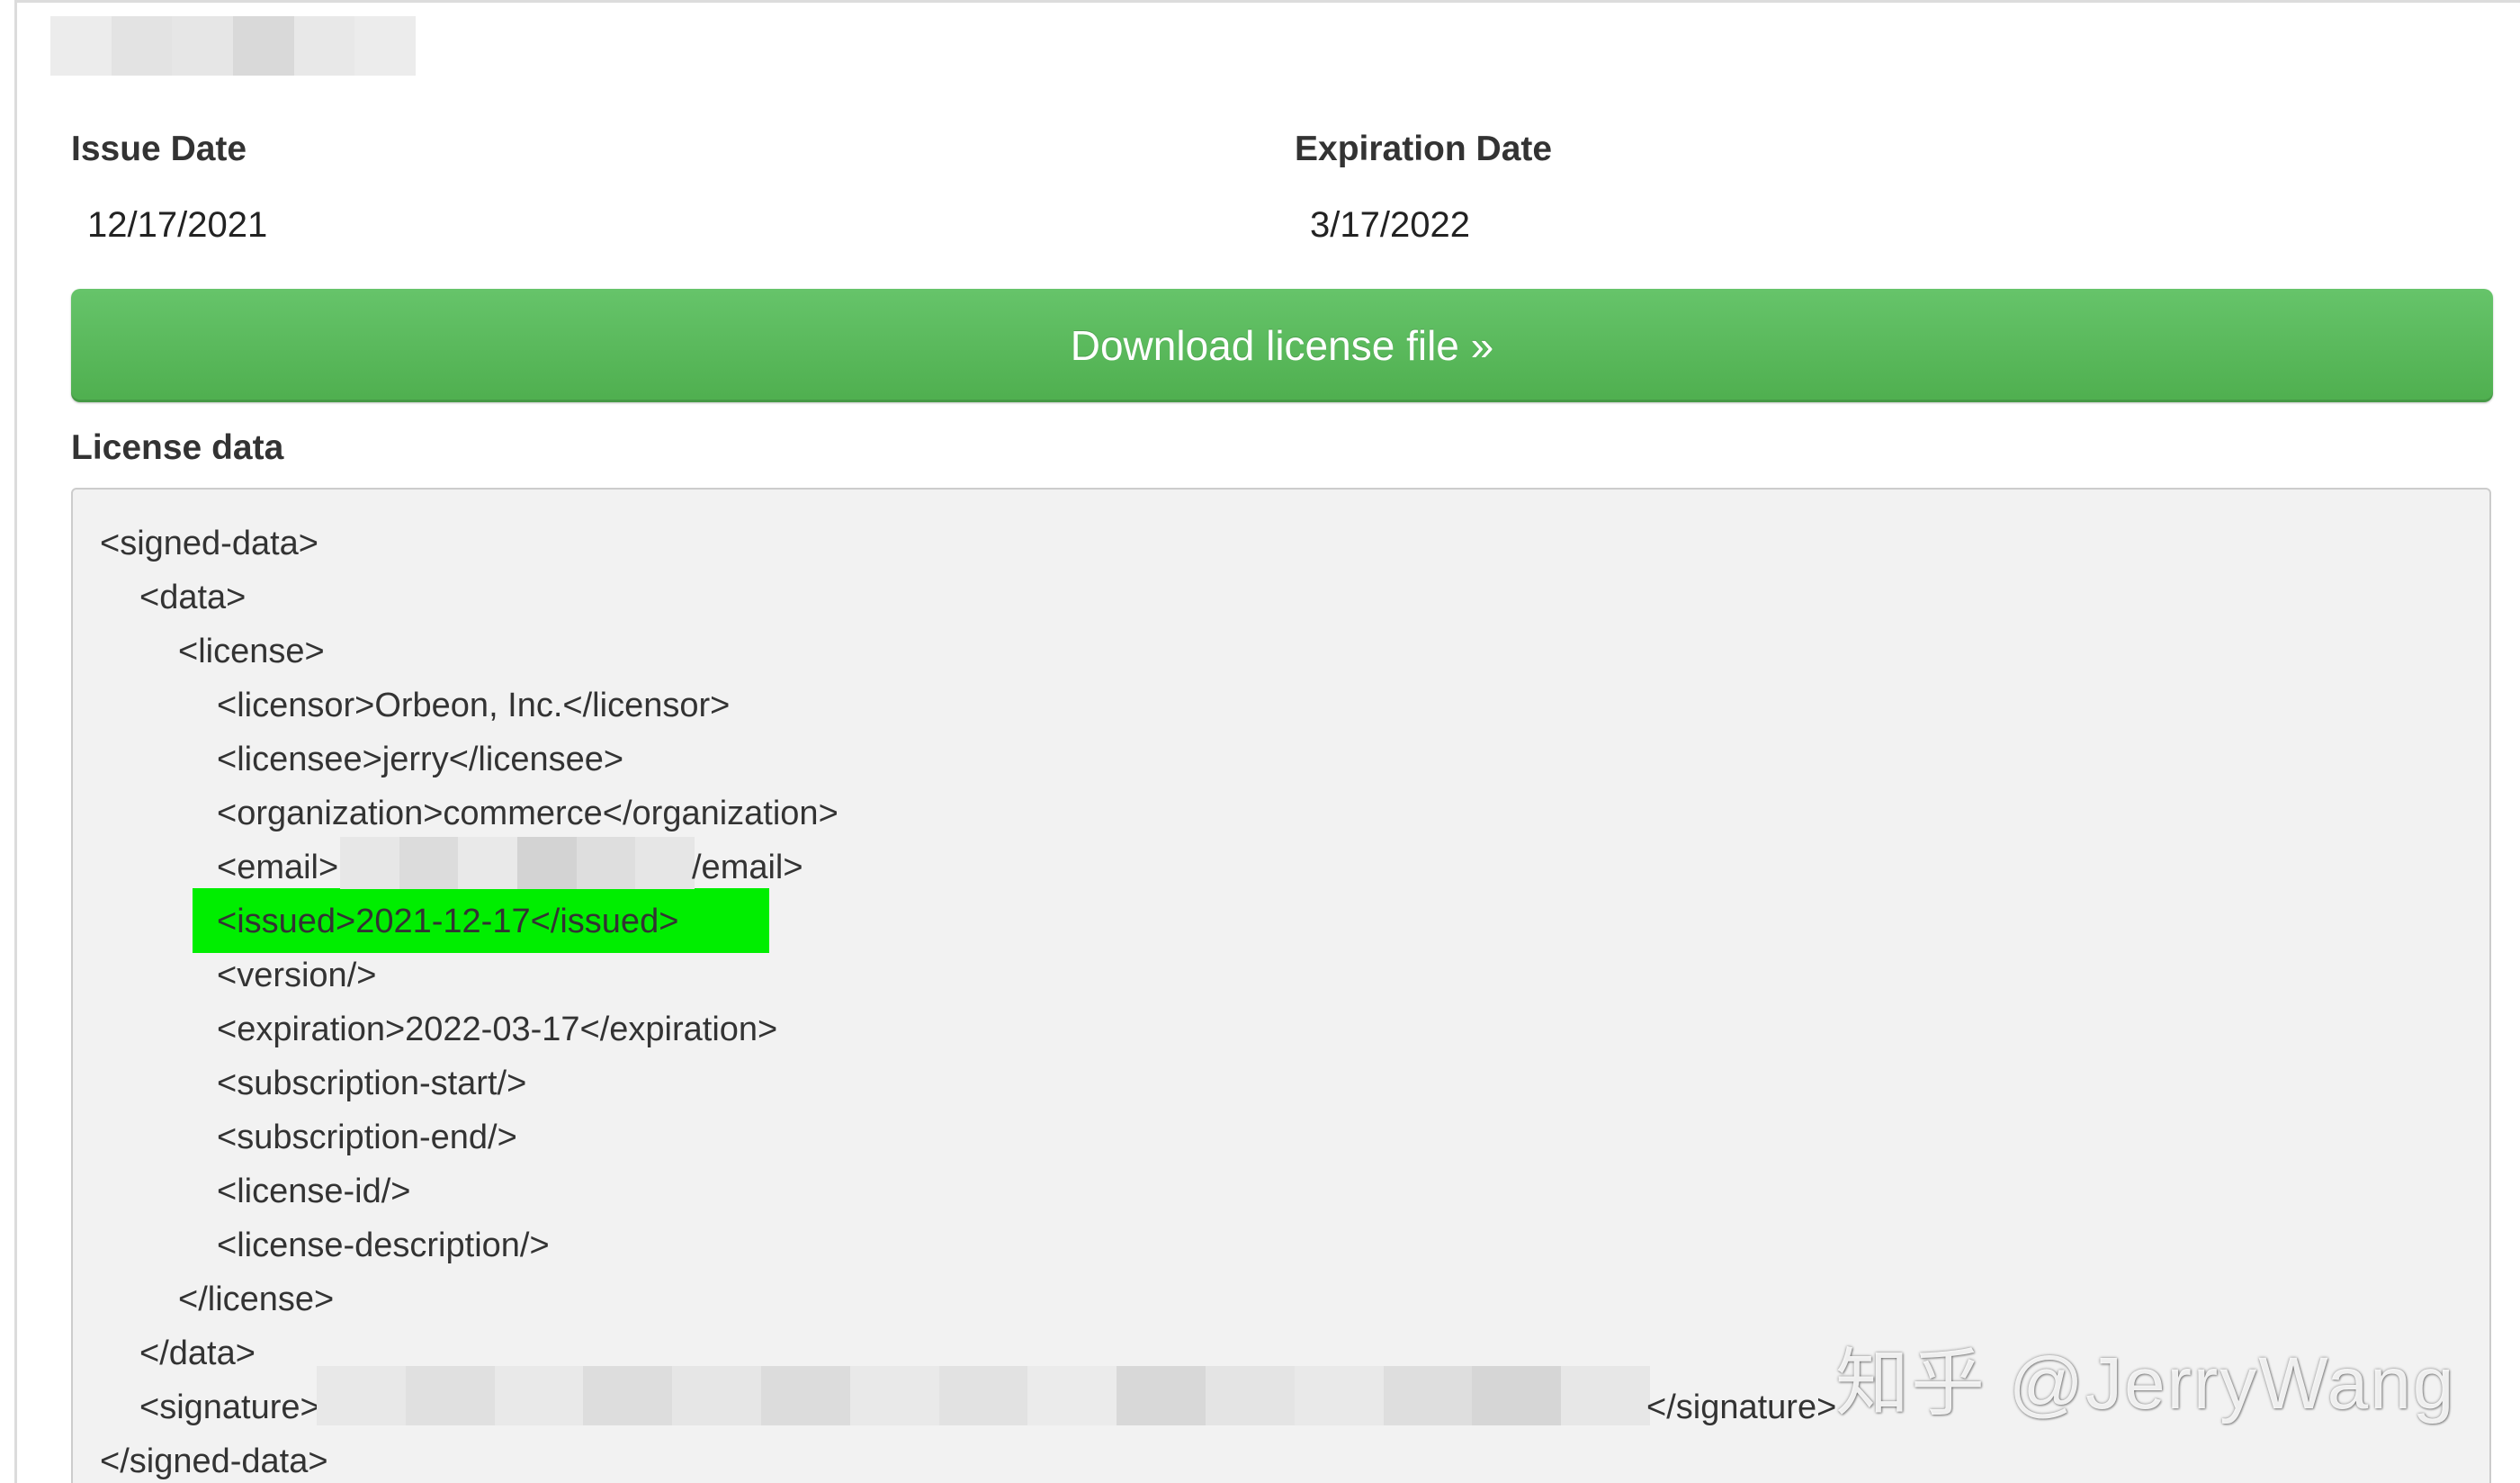 This screenshot has height=1483, width=2520. Describe the element at coordinates (448, 921) in the screenshot. I see `code-line: <issued>2021-12-17</issued>` at that location.